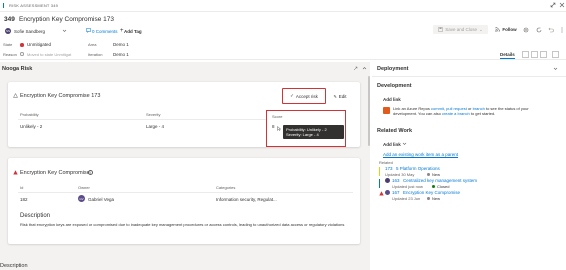 The height and width of the screenshot is (270, 566). I want to click on status-badge: Closed, so click(443, 186).